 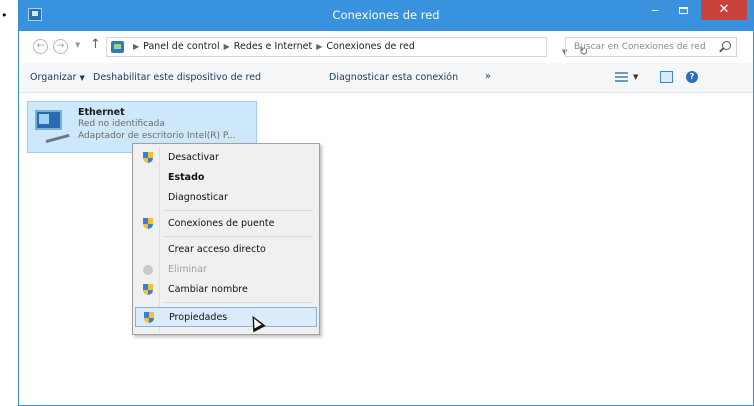 I want to click on title-bar: Conexiones de red ‒ ✕, so click(x=386, y=15).